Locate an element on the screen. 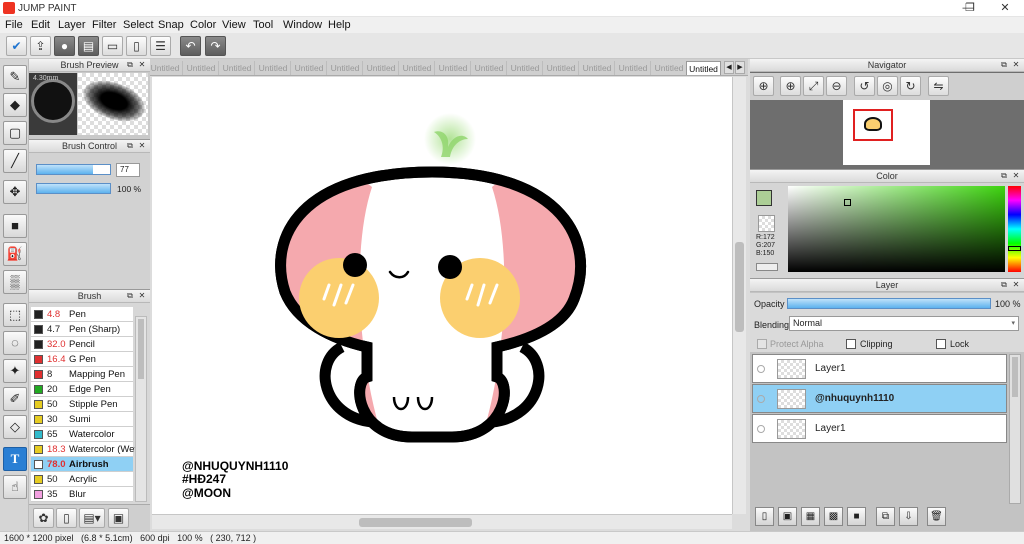 This screenshot has height=544, width=1024. comment-icon: ● is located at coordinates (64, 46).